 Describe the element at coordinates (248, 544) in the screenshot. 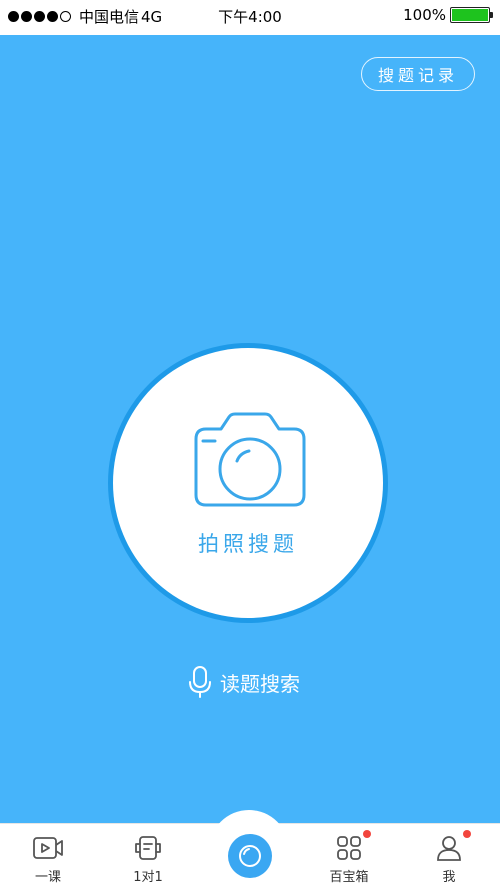

I see `photo-search-label: 拍照搜题` at that location.